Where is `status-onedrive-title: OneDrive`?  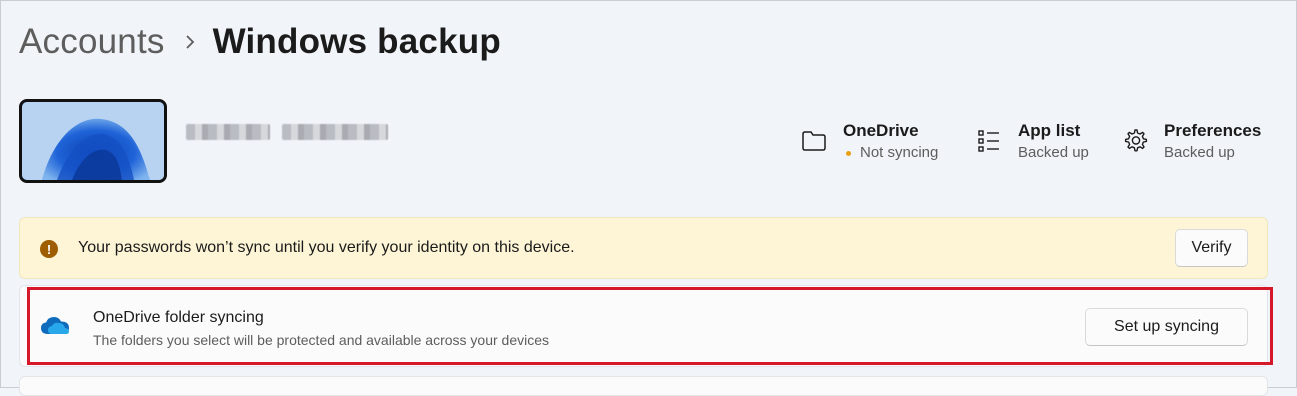
status-onedrive-title: OneDrive is located at coordinates (881, 130).